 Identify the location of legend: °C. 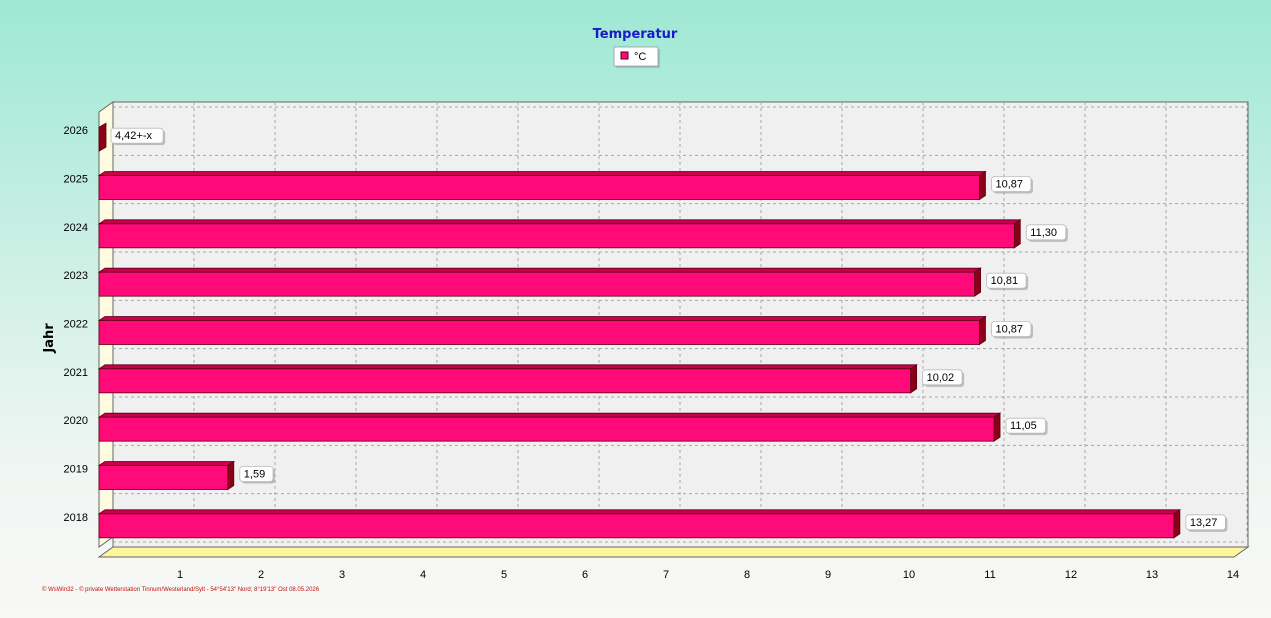
(636, 57).